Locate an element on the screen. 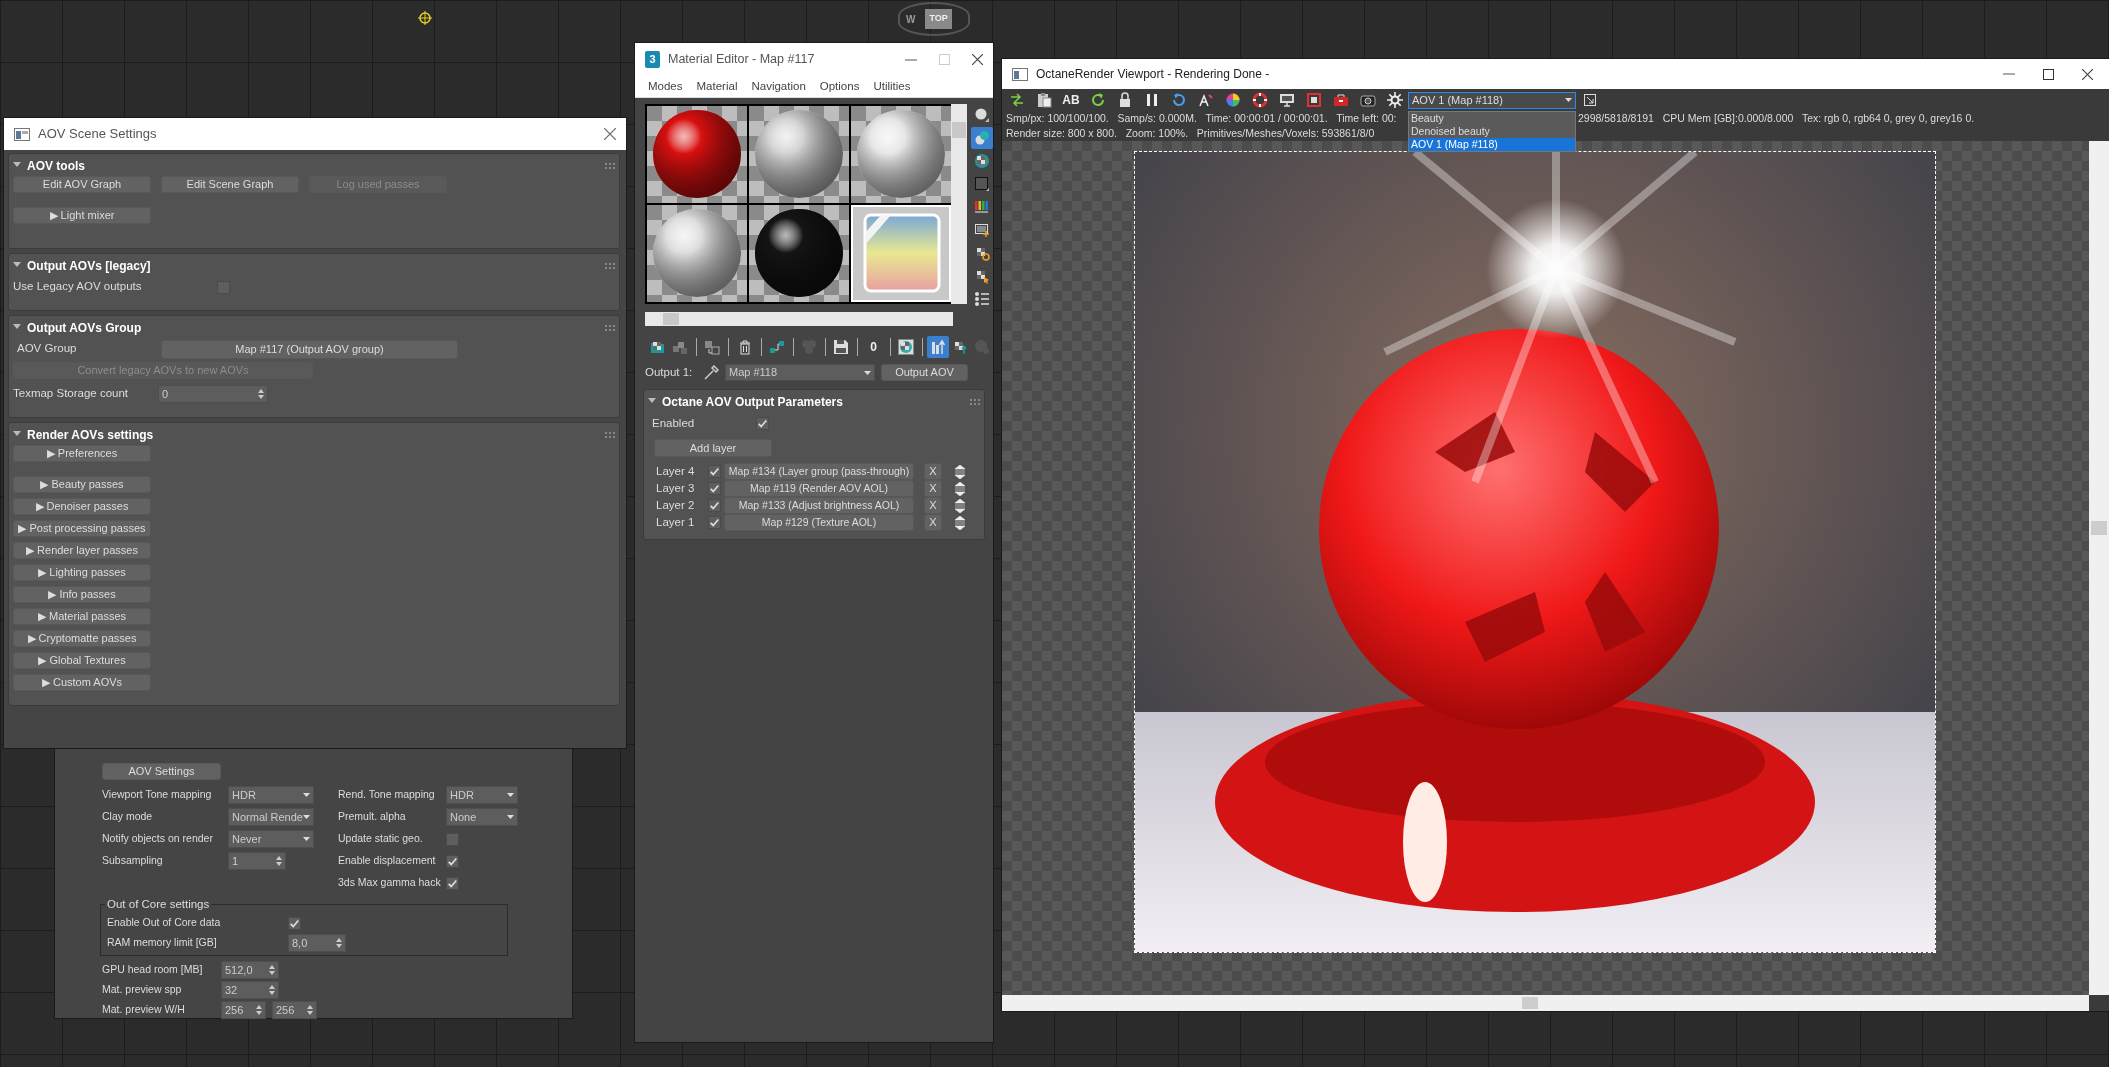  map-picker-button: Map #117 (Output AOV group) is located at coordinates (309, 349).